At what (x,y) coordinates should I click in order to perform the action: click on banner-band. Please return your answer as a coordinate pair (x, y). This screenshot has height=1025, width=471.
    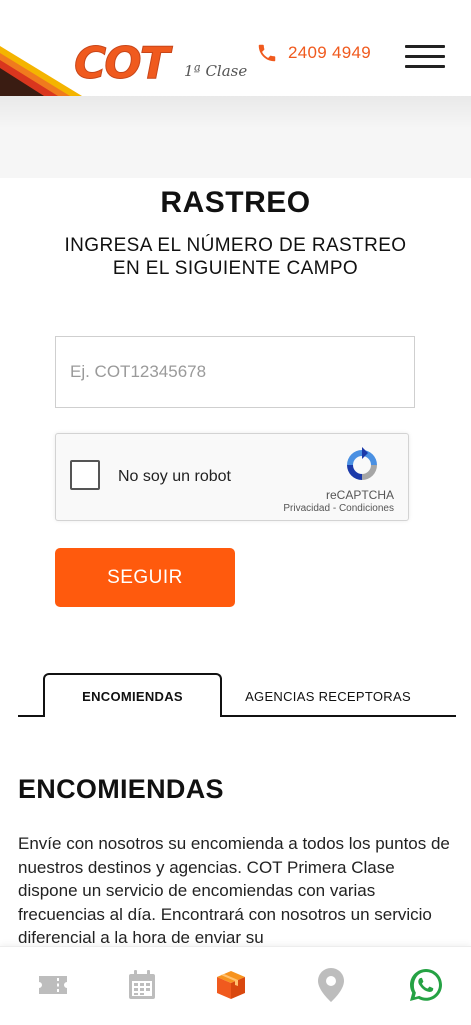
    Looking at the image, I should click on (235, 137).